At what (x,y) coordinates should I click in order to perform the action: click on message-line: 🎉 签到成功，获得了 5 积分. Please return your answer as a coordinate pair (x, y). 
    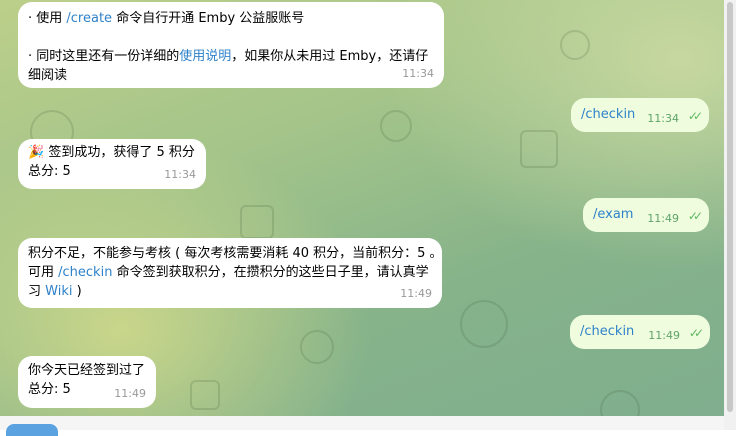
    Looking at the image, I should click on (112, 152).